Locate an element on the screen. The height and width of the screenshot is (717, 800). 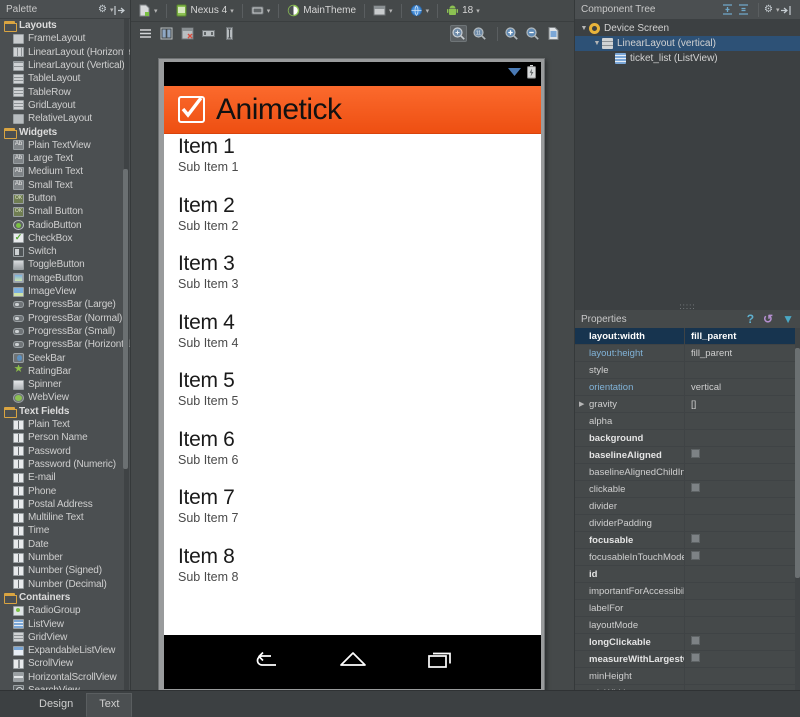
tree-node-ticket-list-listview: ticket_list (ListView) is located at coordinates (687, 58).